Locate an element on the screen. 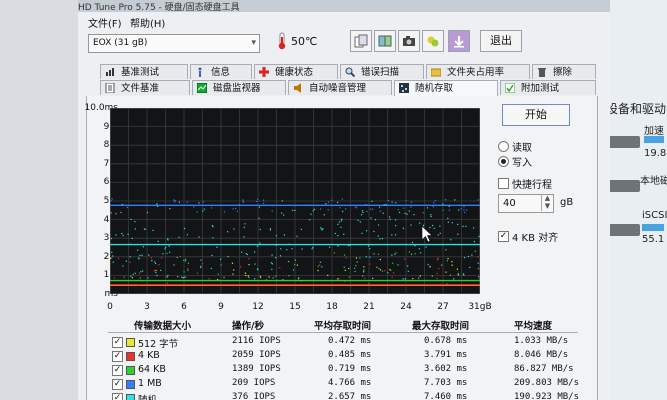 Image resolution: width=667 pixels, height=400 pixels. tab-folder-usage: 文件夹占用率 is located at coordinates (478, 71).